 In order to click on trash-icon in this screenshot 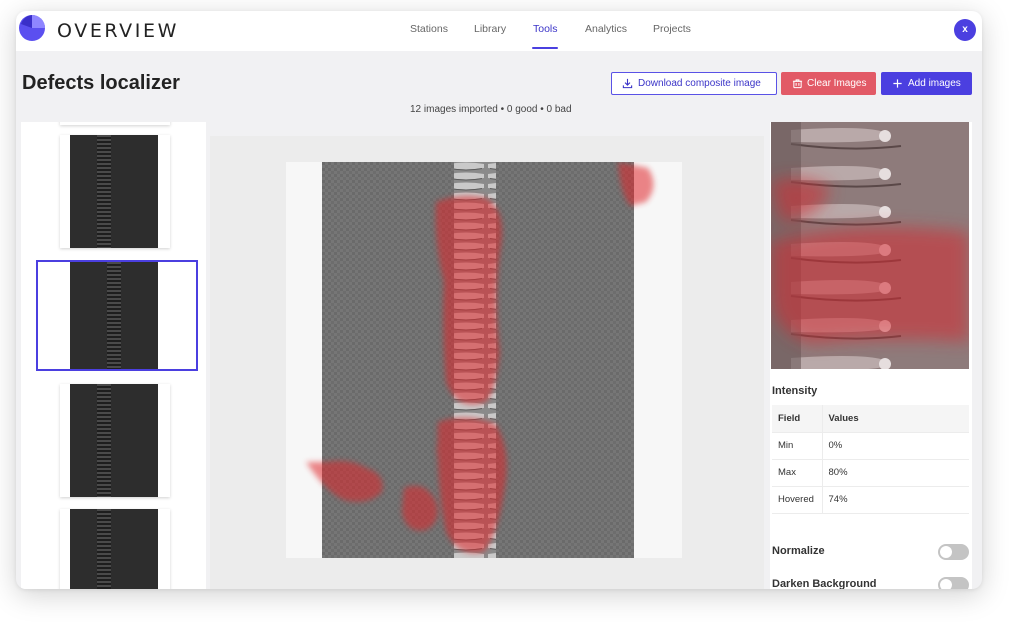, I will do `click(797, 84)`.